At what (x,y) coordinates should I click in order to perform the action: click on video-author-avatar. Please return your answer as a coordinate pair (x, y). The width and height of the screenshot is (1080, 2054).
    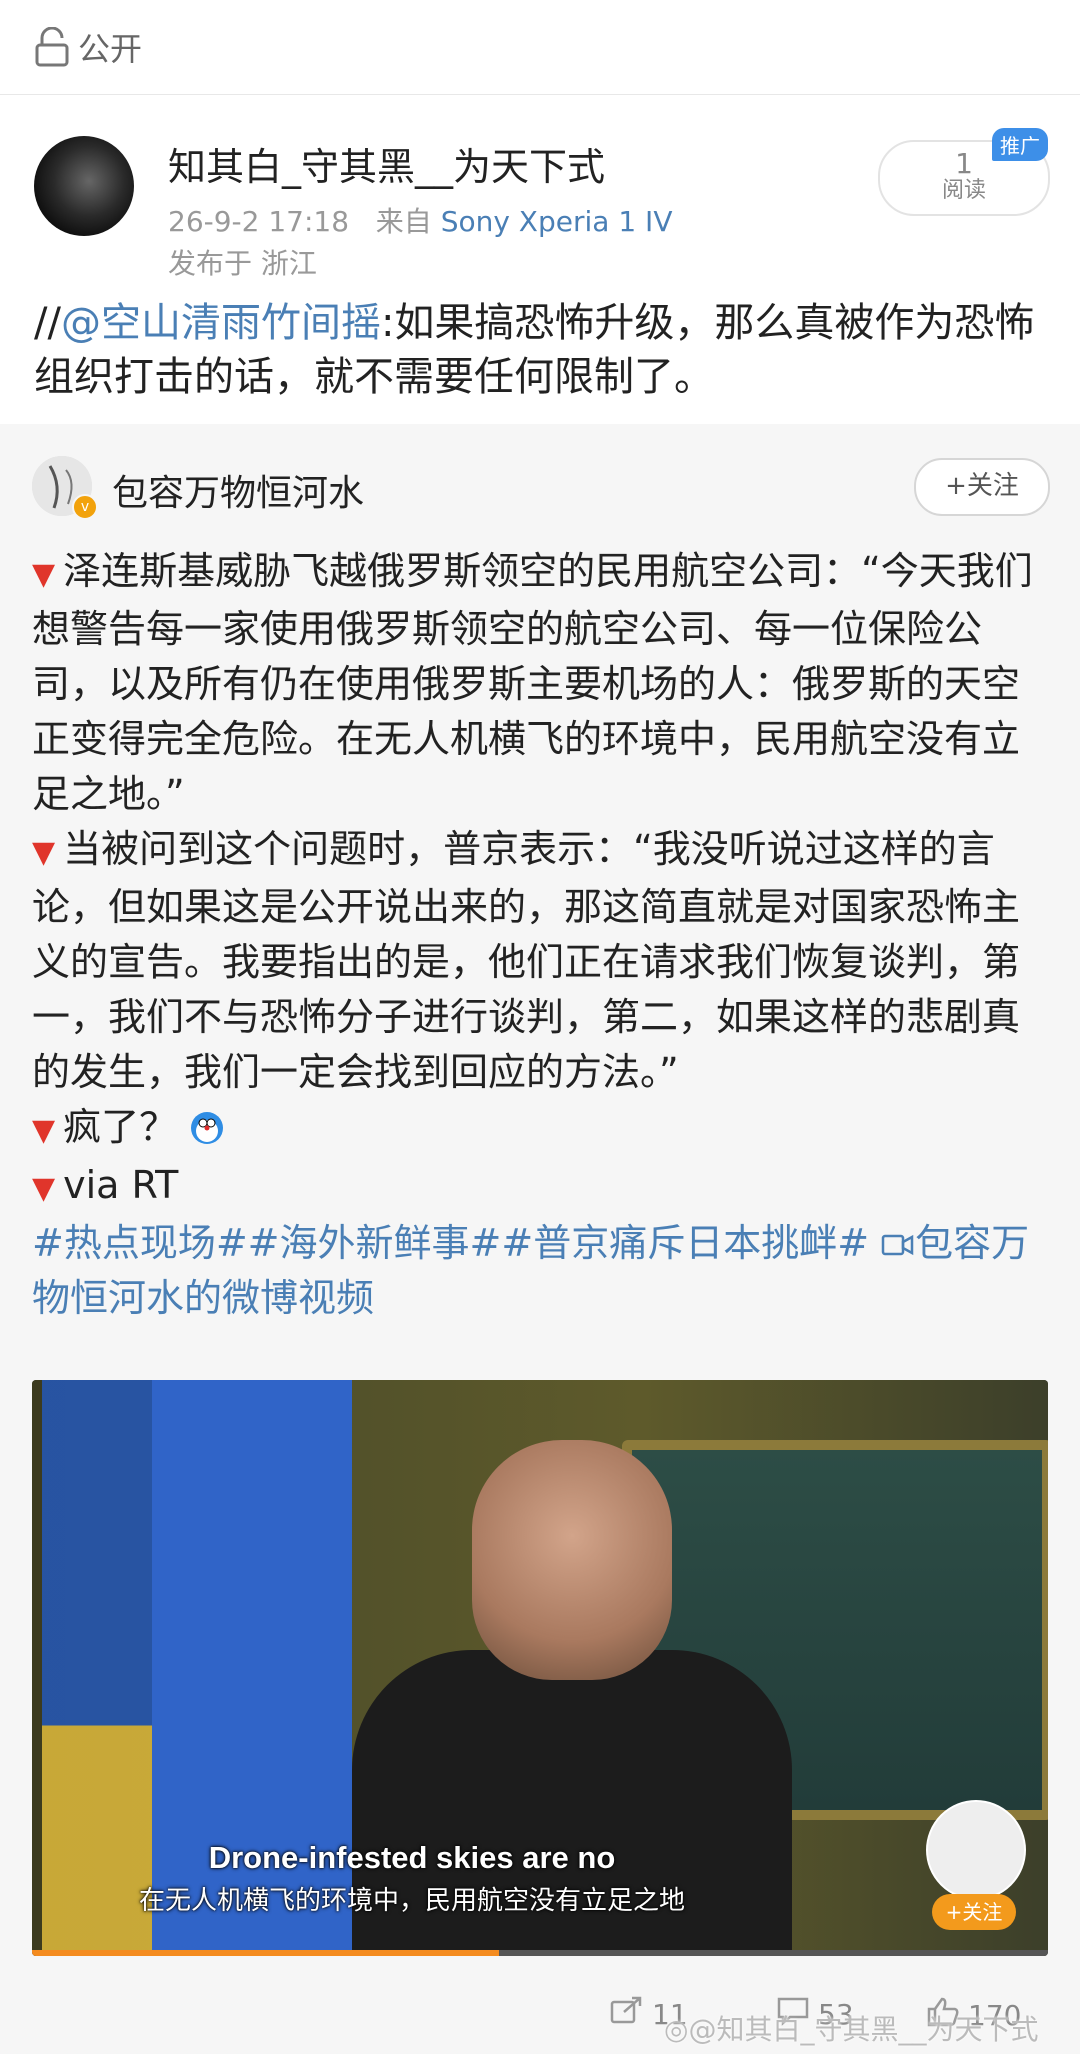
    Looking at the image, I should click on (976, 1850).